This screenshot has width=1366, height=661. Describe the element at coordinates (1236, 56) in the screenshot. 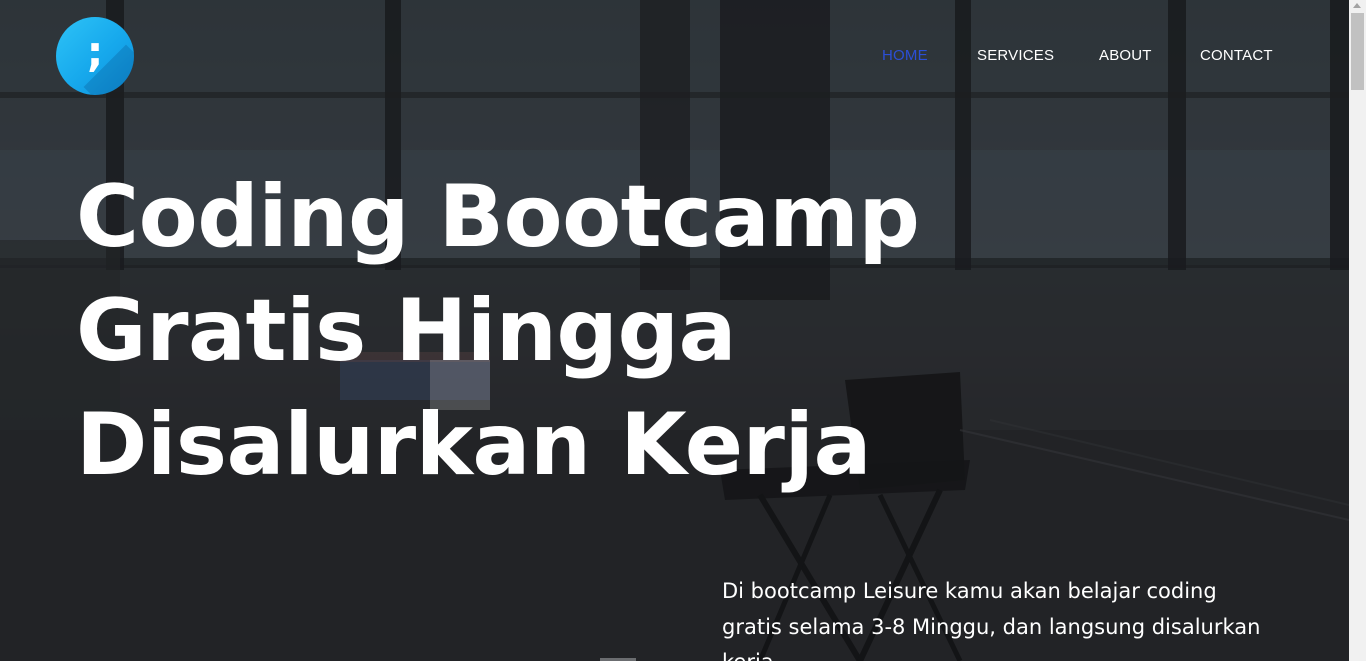

I see `nav-contact-link: CONTACT` at that location.